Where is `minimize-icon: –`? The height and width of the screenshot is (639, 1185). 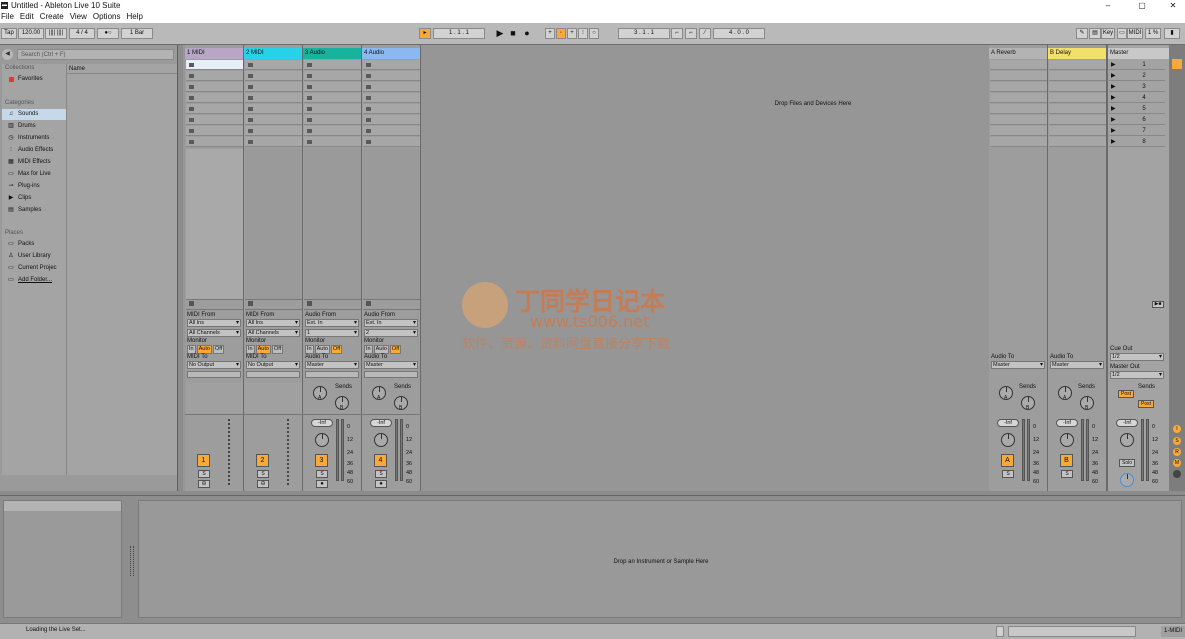
minimize-icon: – is located at coordinates (1108, 5).